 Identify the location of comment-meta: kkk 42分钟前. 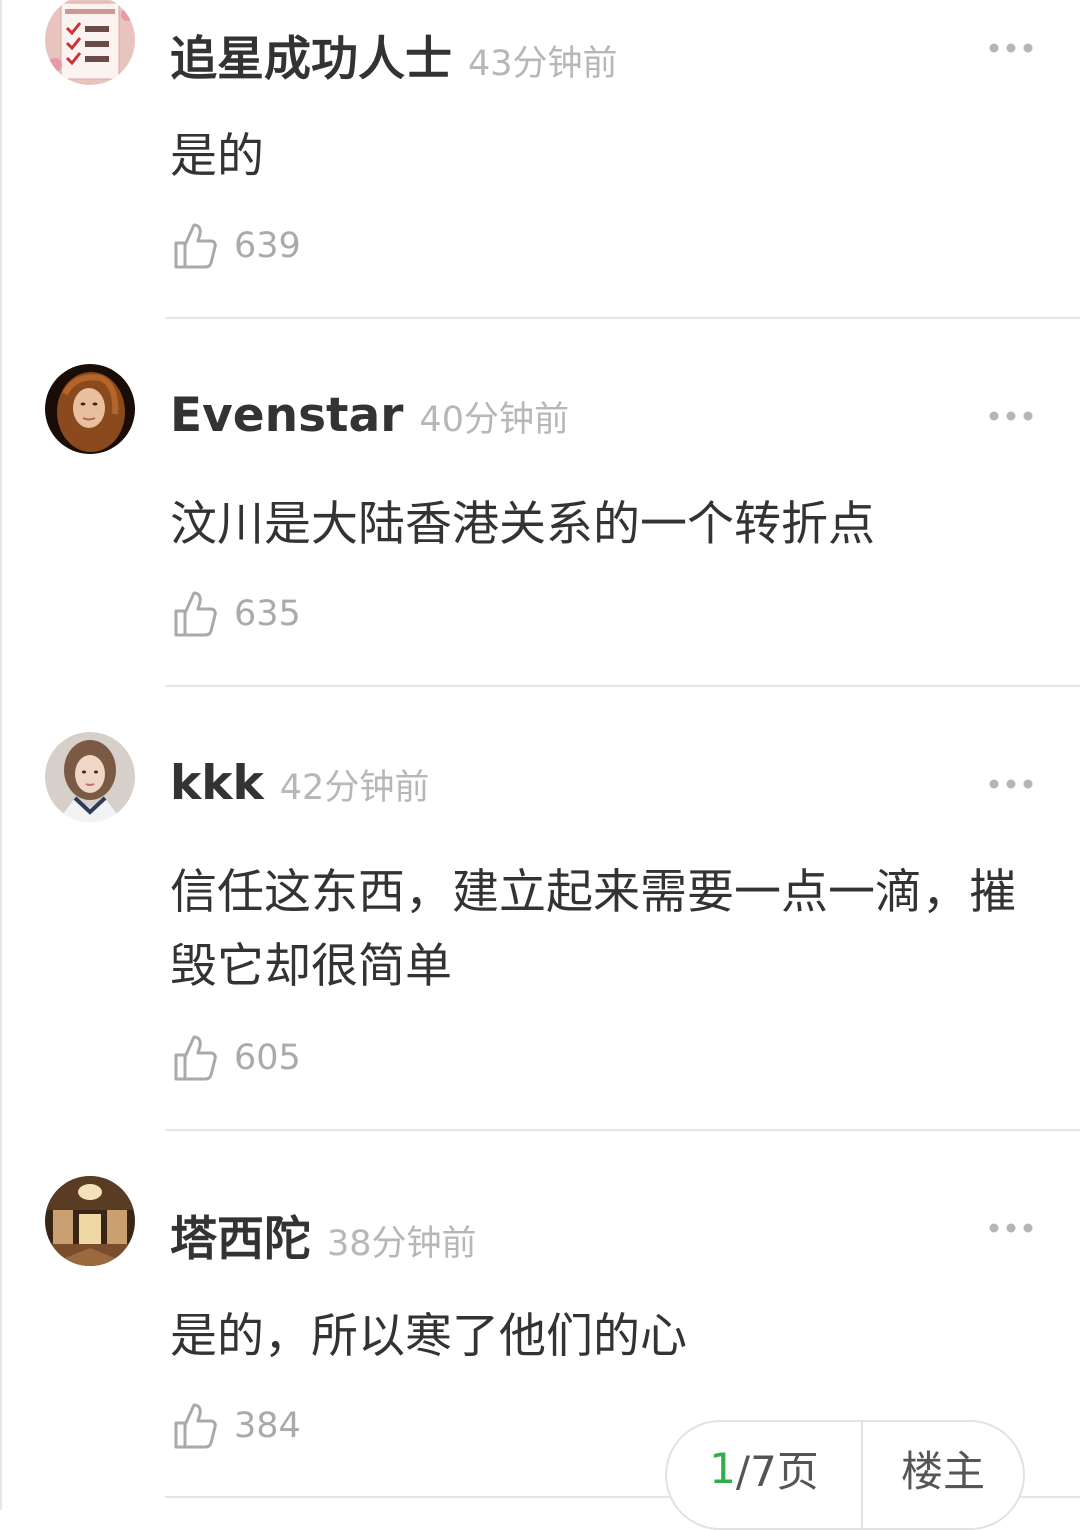
(299, 786).